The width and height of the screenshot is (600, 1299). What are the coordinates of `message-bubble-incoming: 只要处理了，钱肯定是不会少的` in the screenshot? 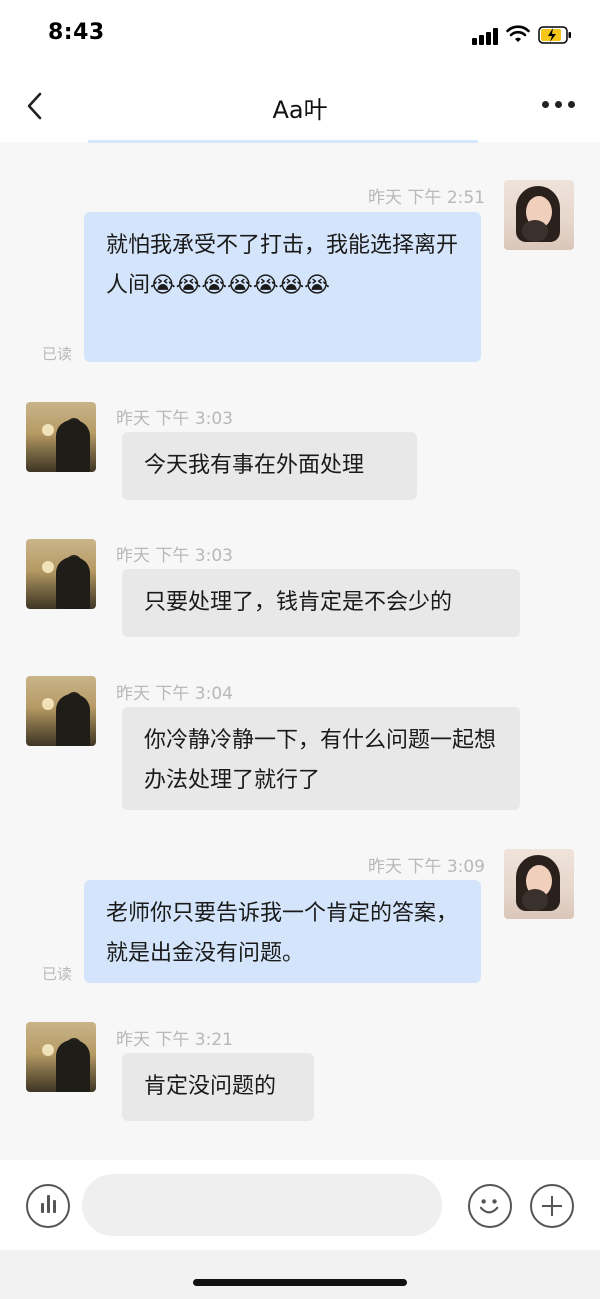 It's located at (321, 603).